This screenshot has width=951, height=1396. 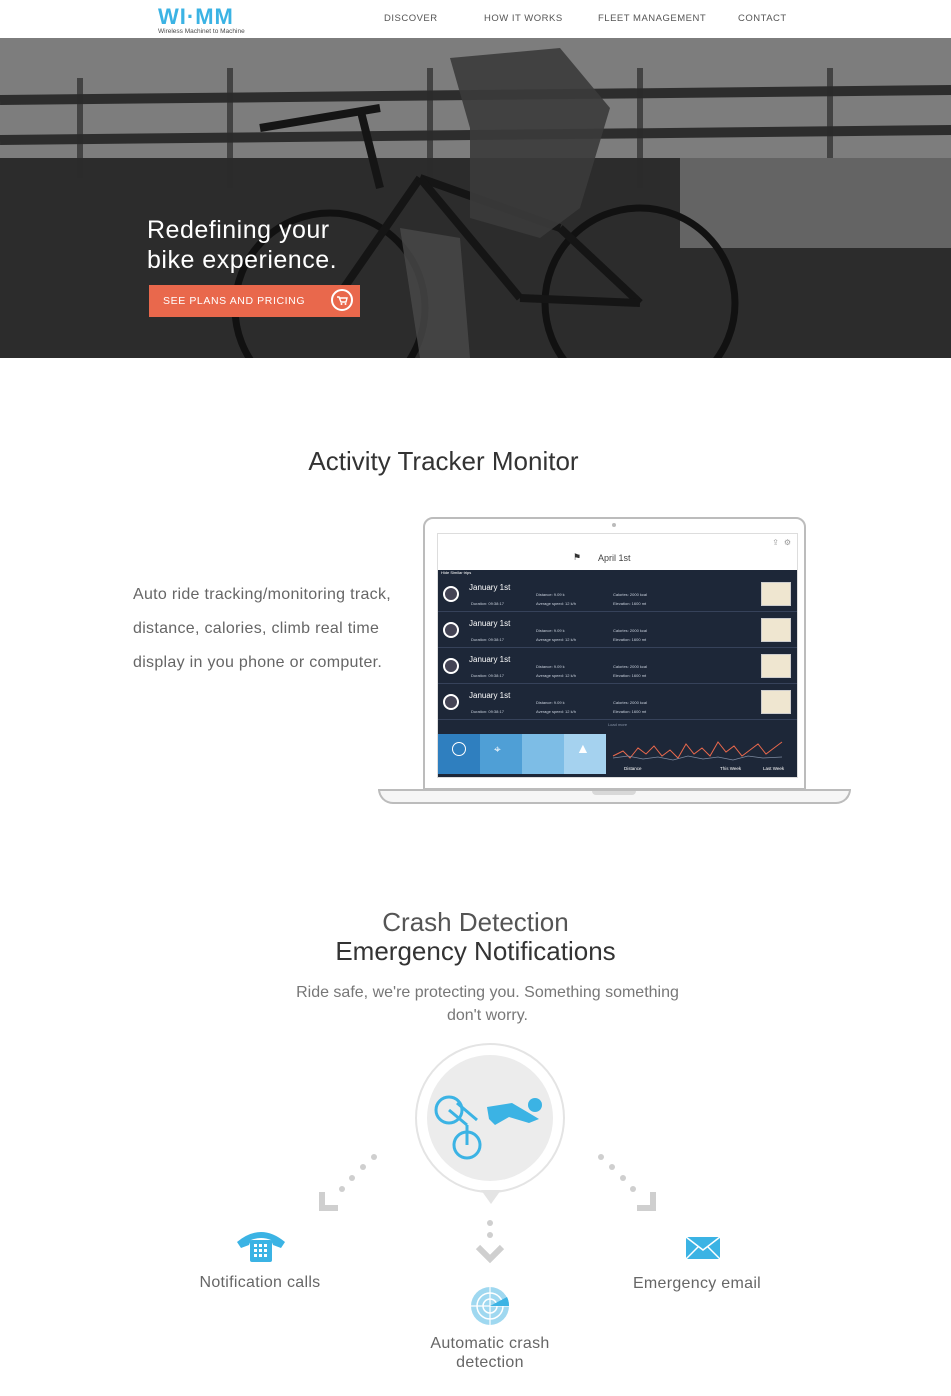 I want to click on auto-detection-line-1: Automatic crash, so click(x=490, y=1343).